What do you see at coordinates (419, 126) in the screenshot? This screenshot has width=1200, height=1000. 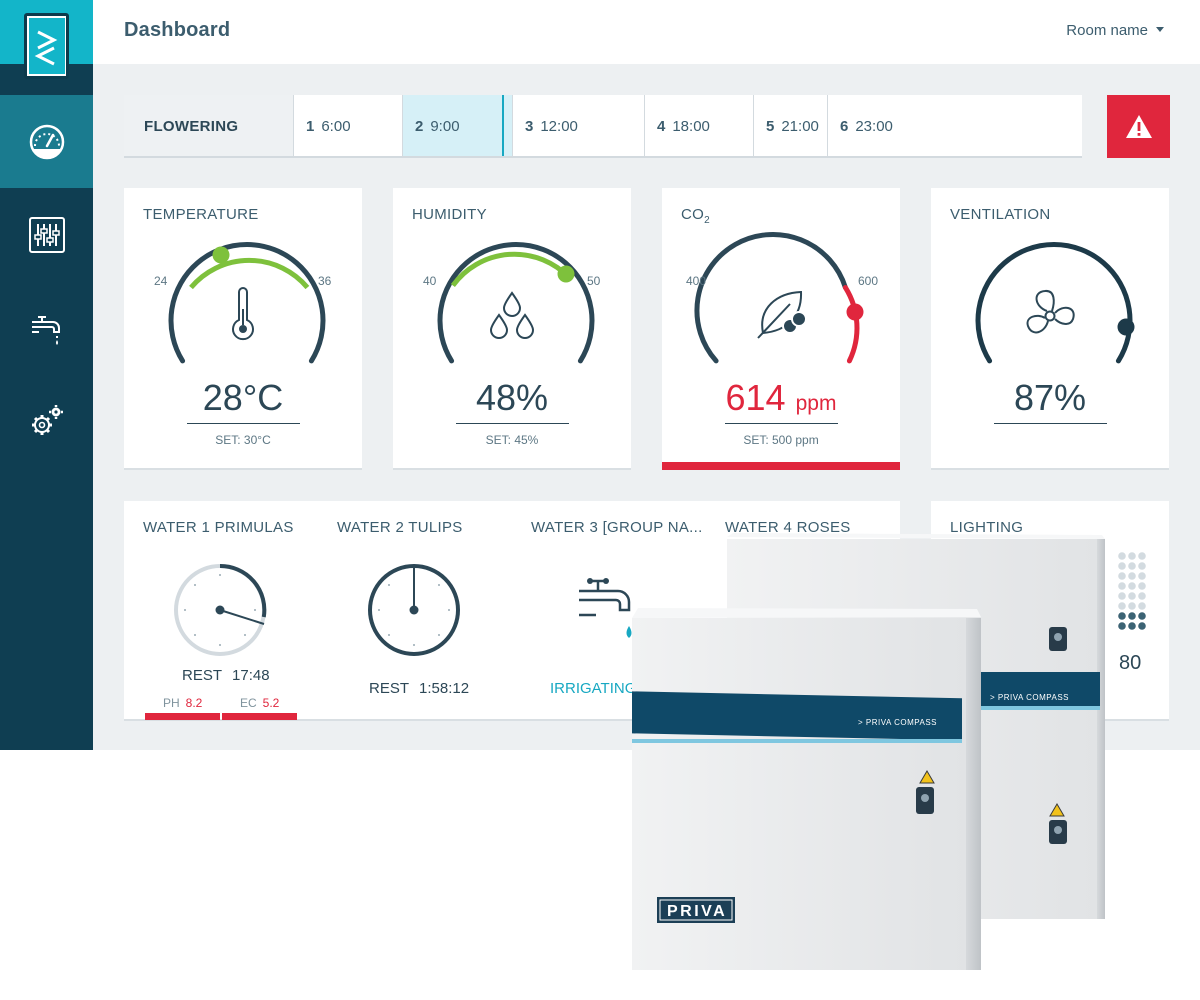 I see `phase-step-number: 2` at bounding box center [419, 126].